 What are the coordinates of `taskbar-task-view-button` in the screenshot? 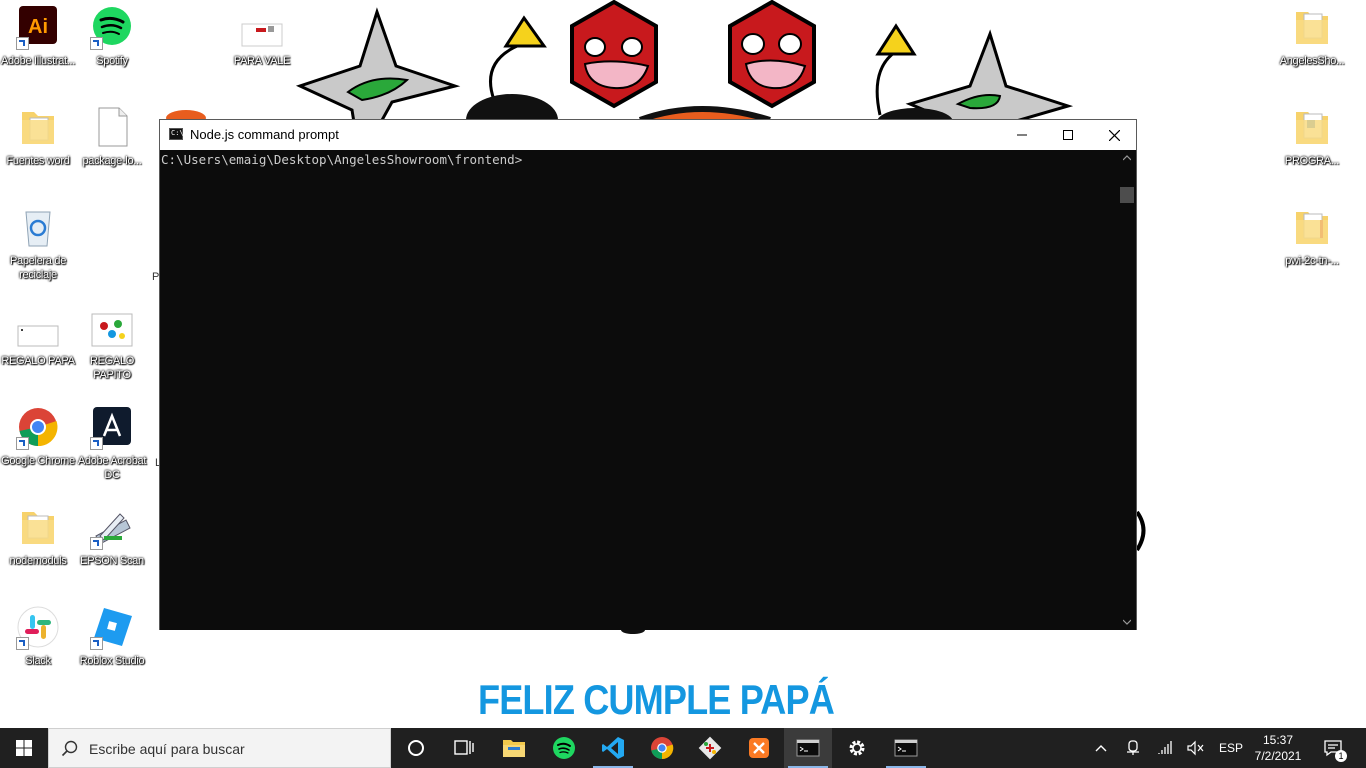 It's located at (464, 748).